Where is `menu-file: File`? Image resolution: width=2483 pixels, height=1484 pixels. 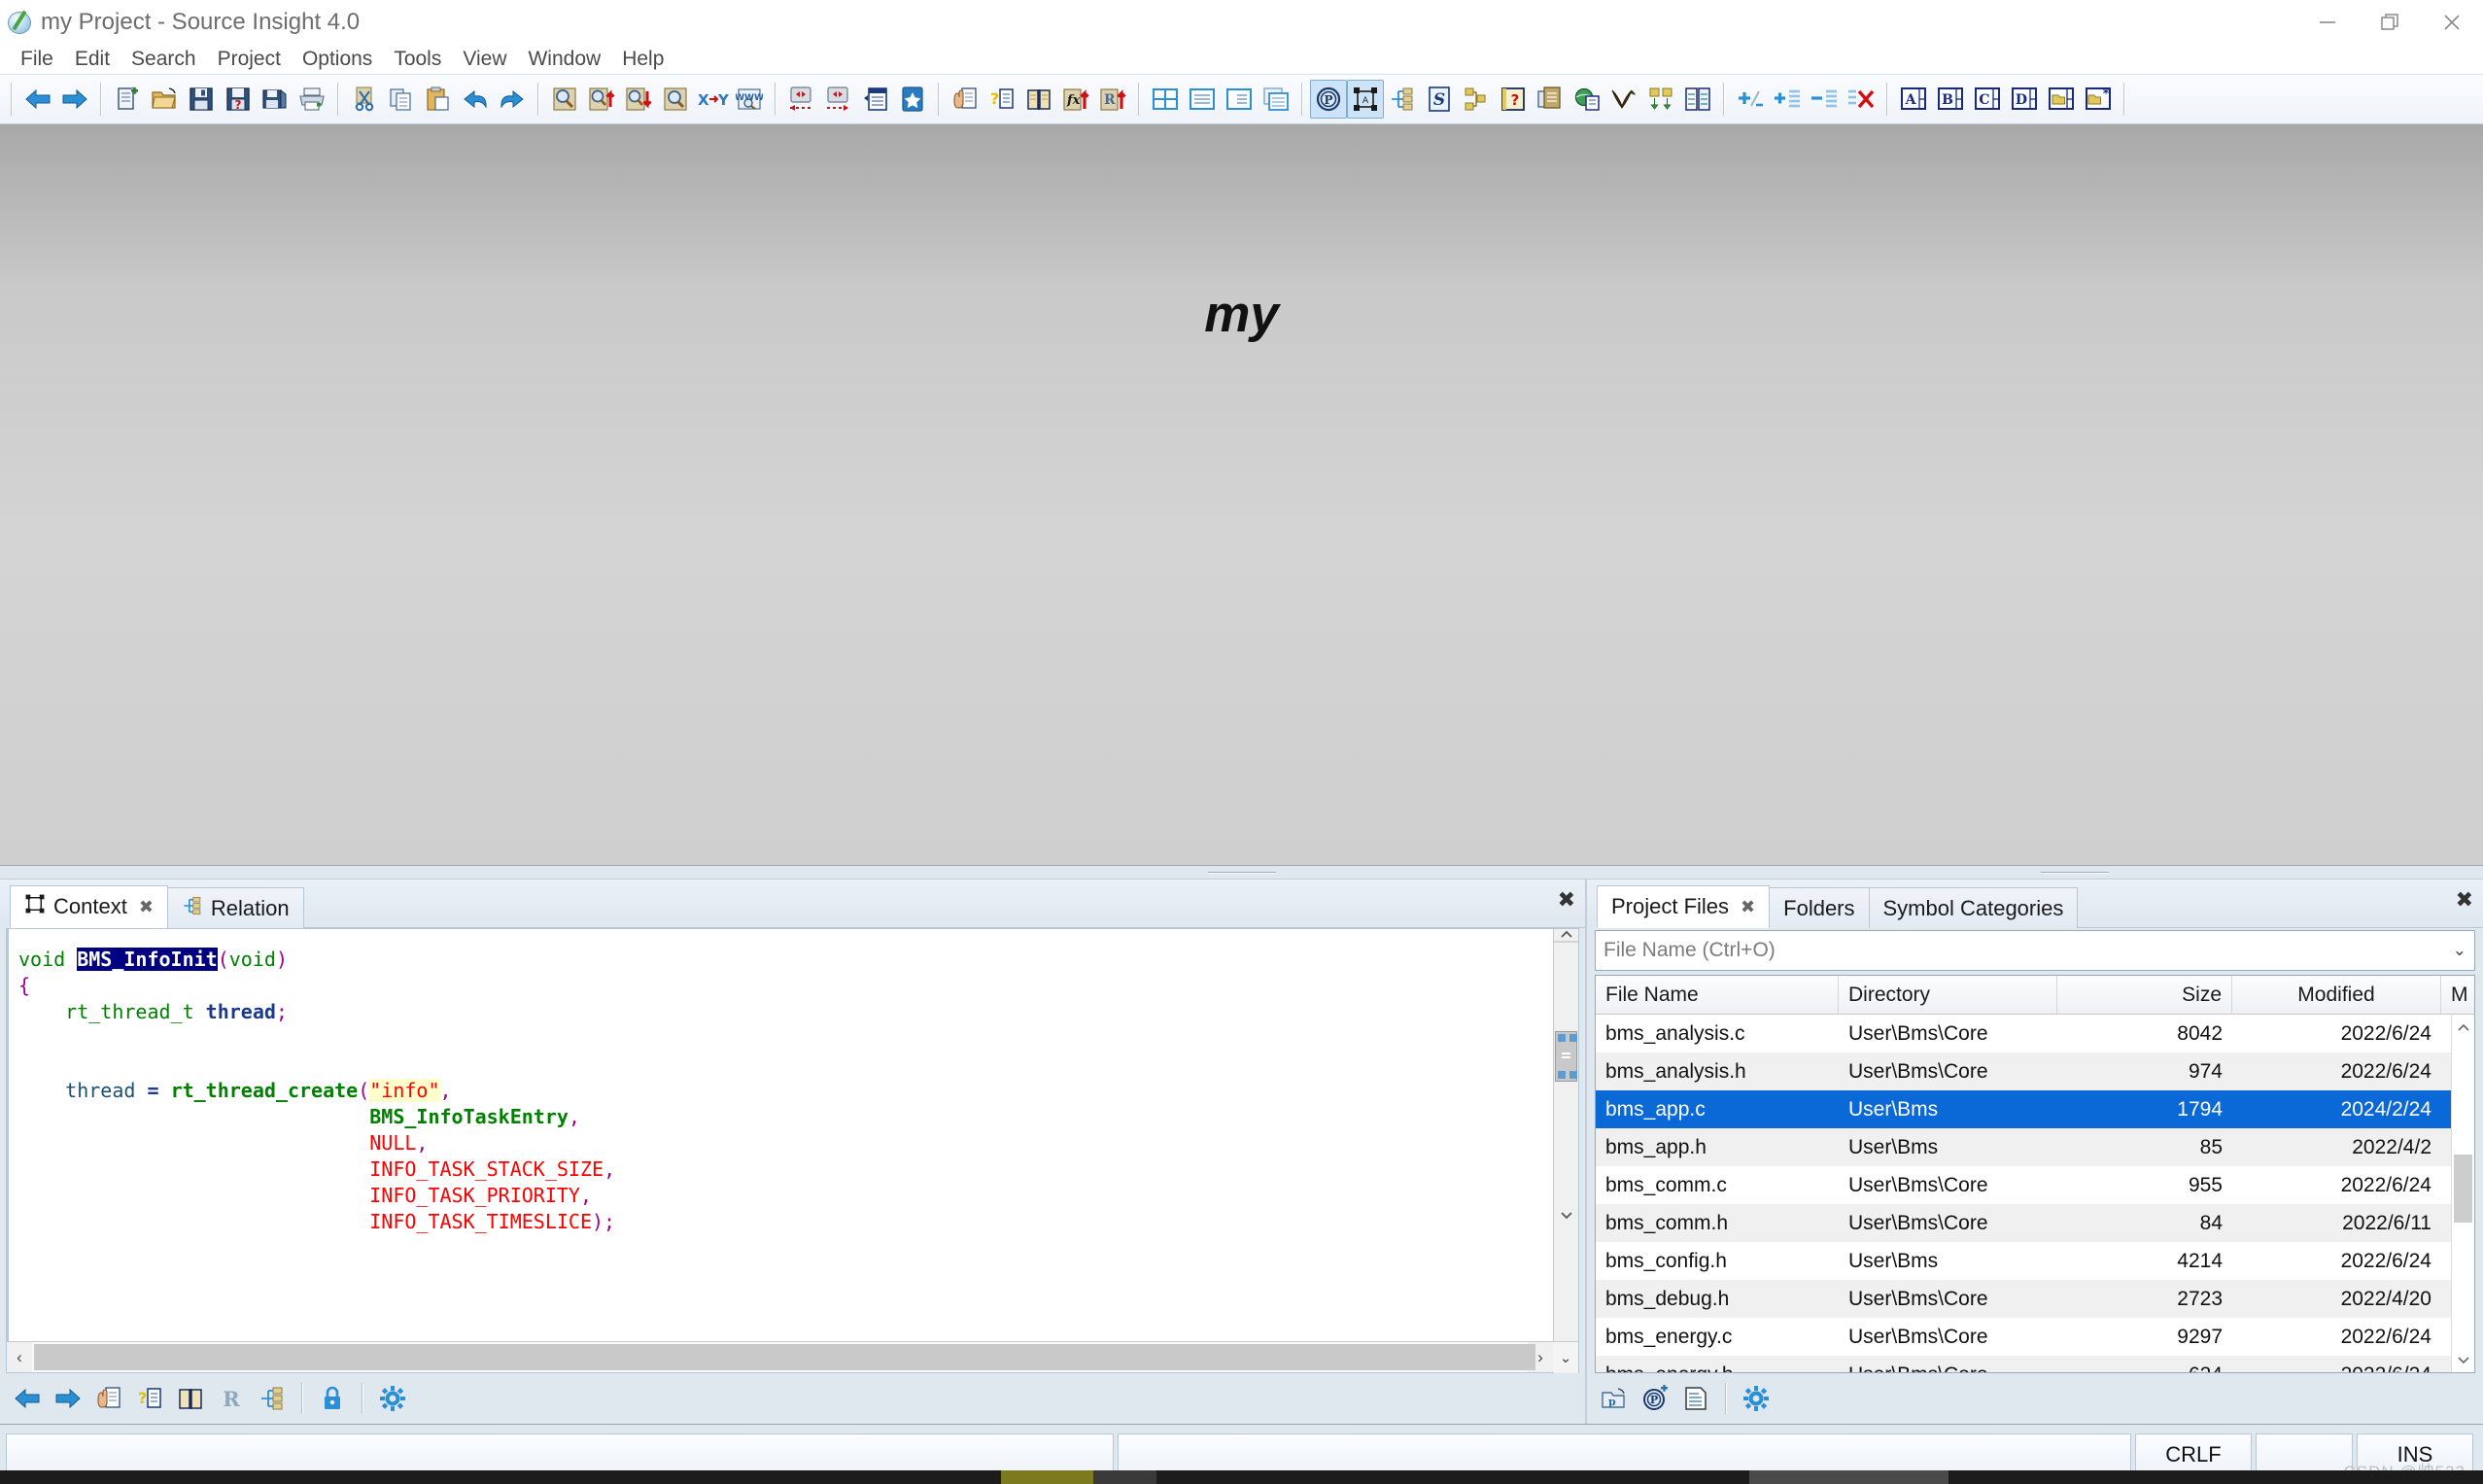
menu-file: File is located at coordinates (37, 59).